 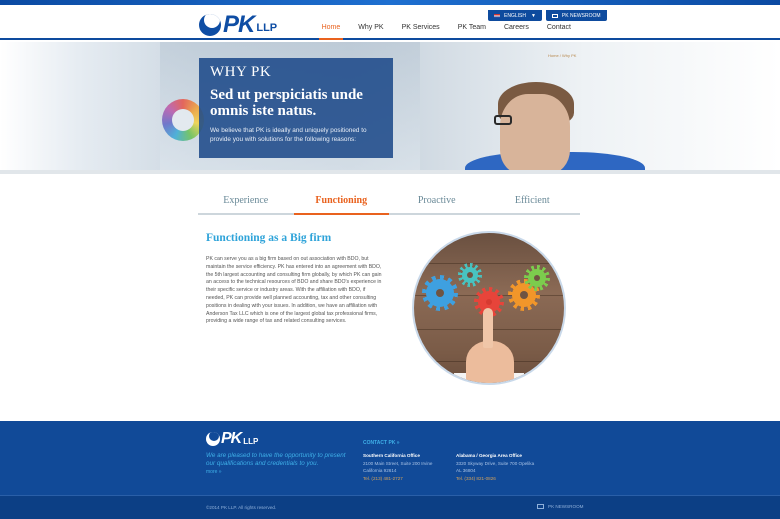 I want to click on footer-newsroom-link: PK NEWSROOM, so click(x=560, y=506).